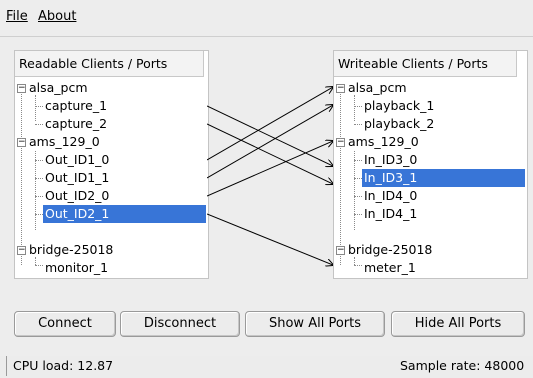  I want to click on show-all-ports-button: Show All Ports, so click(315, 324).